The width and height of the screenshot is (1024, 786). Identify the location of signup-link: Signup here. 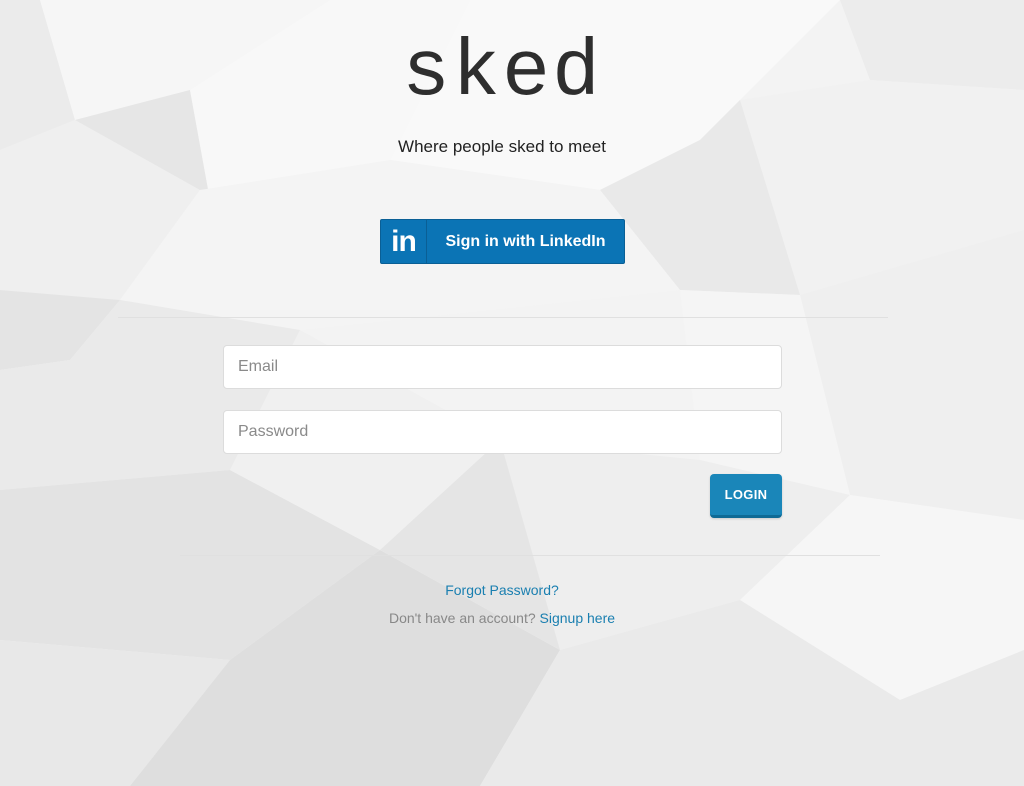
(578, 618).